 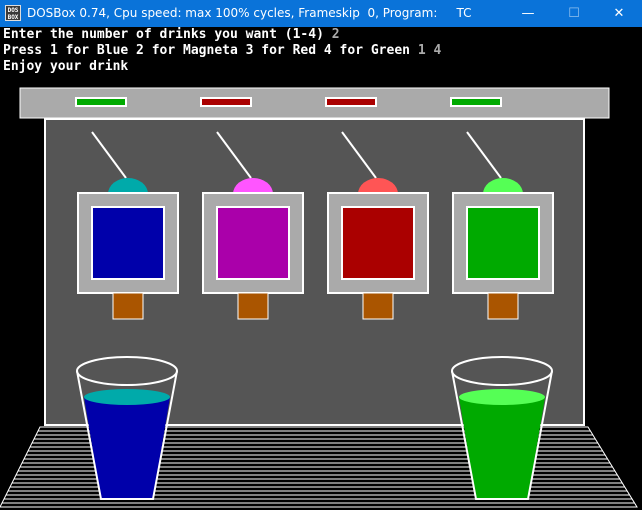 What do you see at coordinates (574, 13) in the screenshot?
I see `maximize-button: ☐` at bounding box center [574, 13].